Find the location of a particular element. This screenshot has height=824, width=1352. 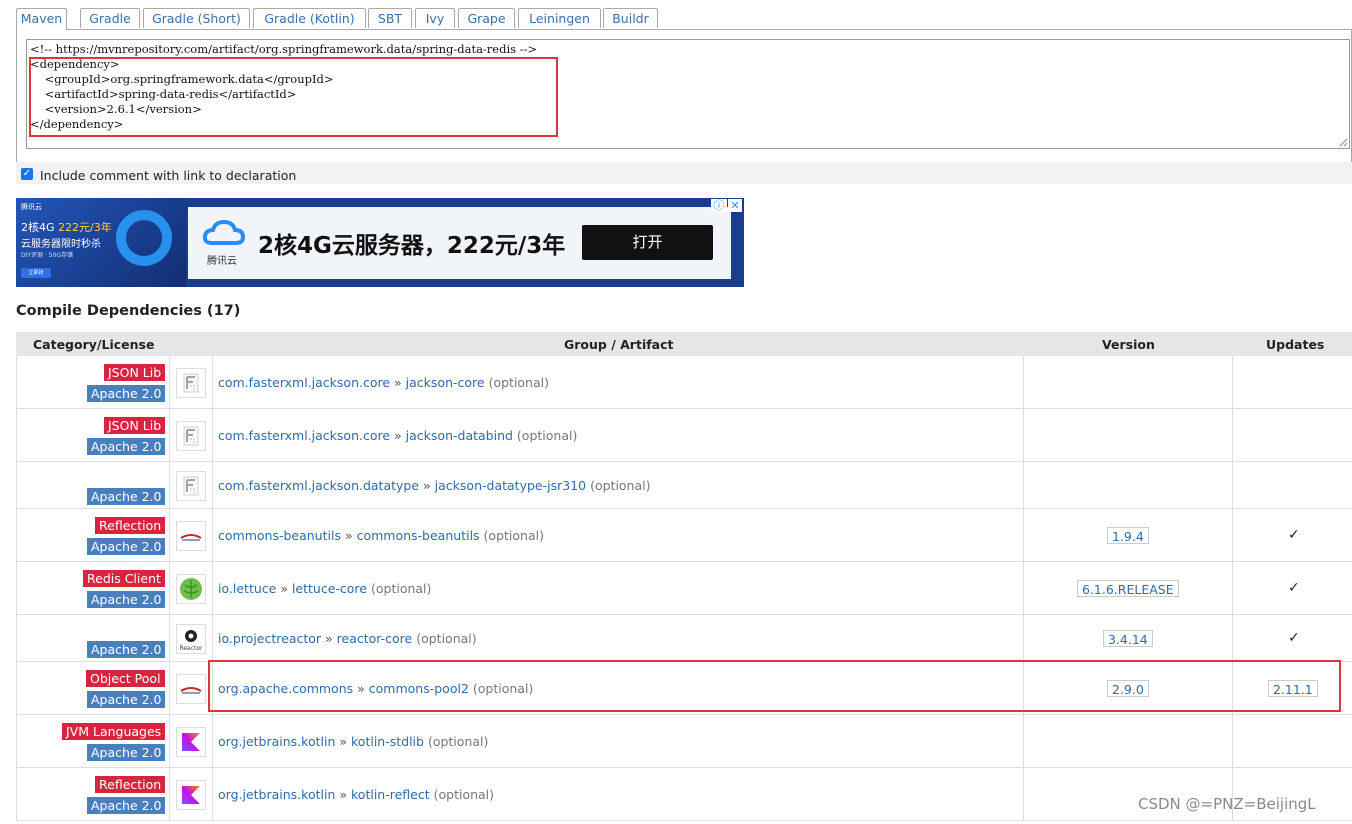

ad-card: 腾讯云 2核4G云服务器，222元/3年 打开 is located at coordinates (459, 243).